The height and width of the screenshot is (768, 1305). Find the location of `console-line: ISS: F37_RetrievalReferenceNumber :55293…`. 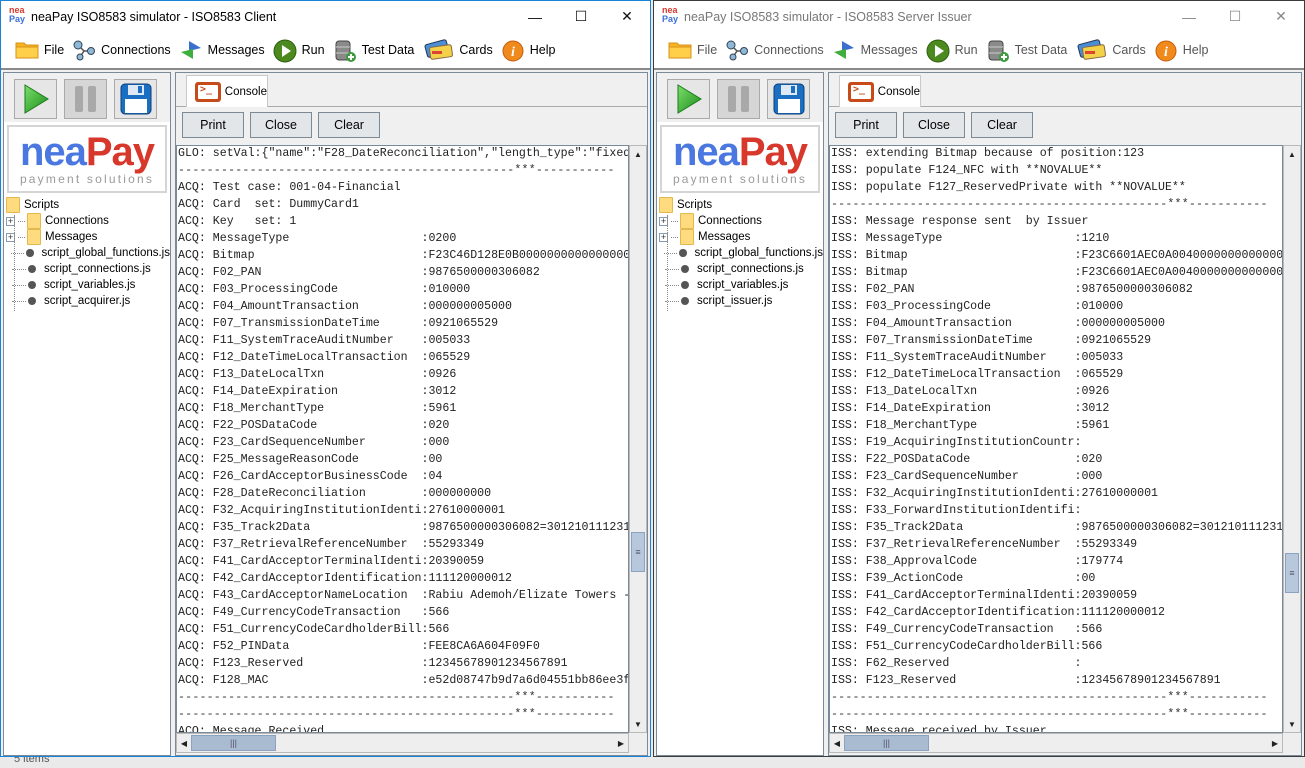

console-line: ISS: F37_RetrievalReferenceNumber :55293… is located at coordinates (984, 544).